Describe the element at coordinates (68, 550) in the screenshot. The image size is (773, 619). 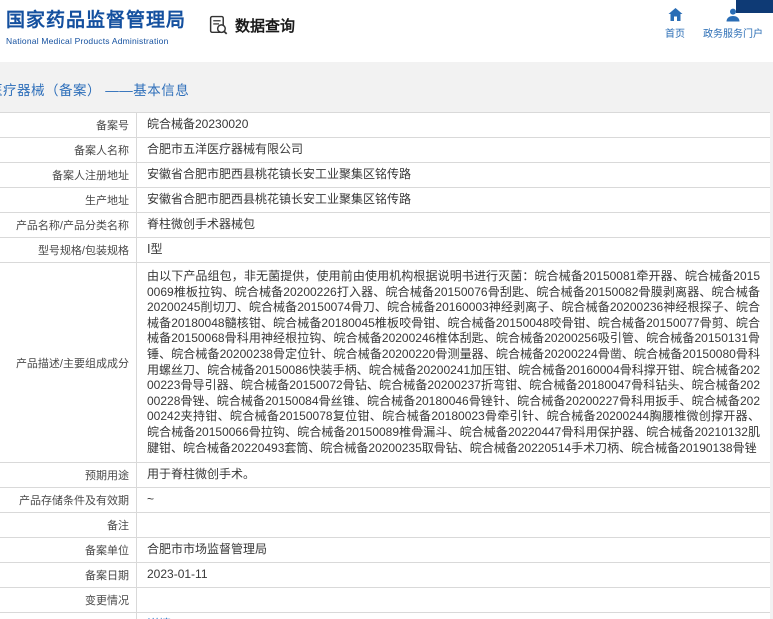
I see `row-label: 备案单位` at that location.